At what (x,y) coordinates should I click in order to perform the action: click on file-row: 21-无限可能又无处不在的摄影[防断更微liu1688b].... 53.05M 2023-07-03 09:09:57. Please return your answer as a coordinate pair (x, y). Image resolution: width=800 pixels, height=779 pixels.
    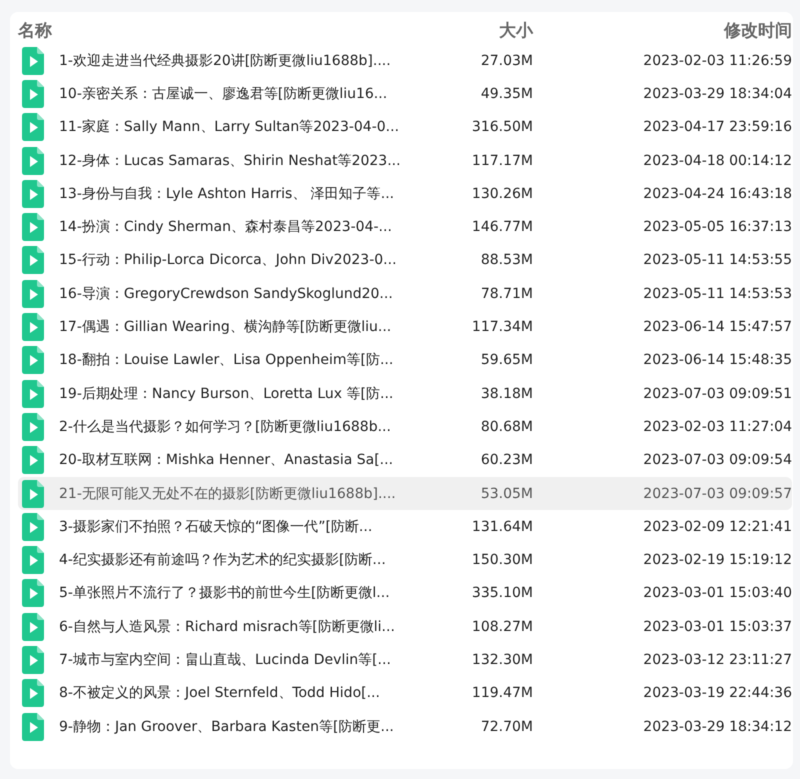
    Looking at the image, I should click on (405, 493).